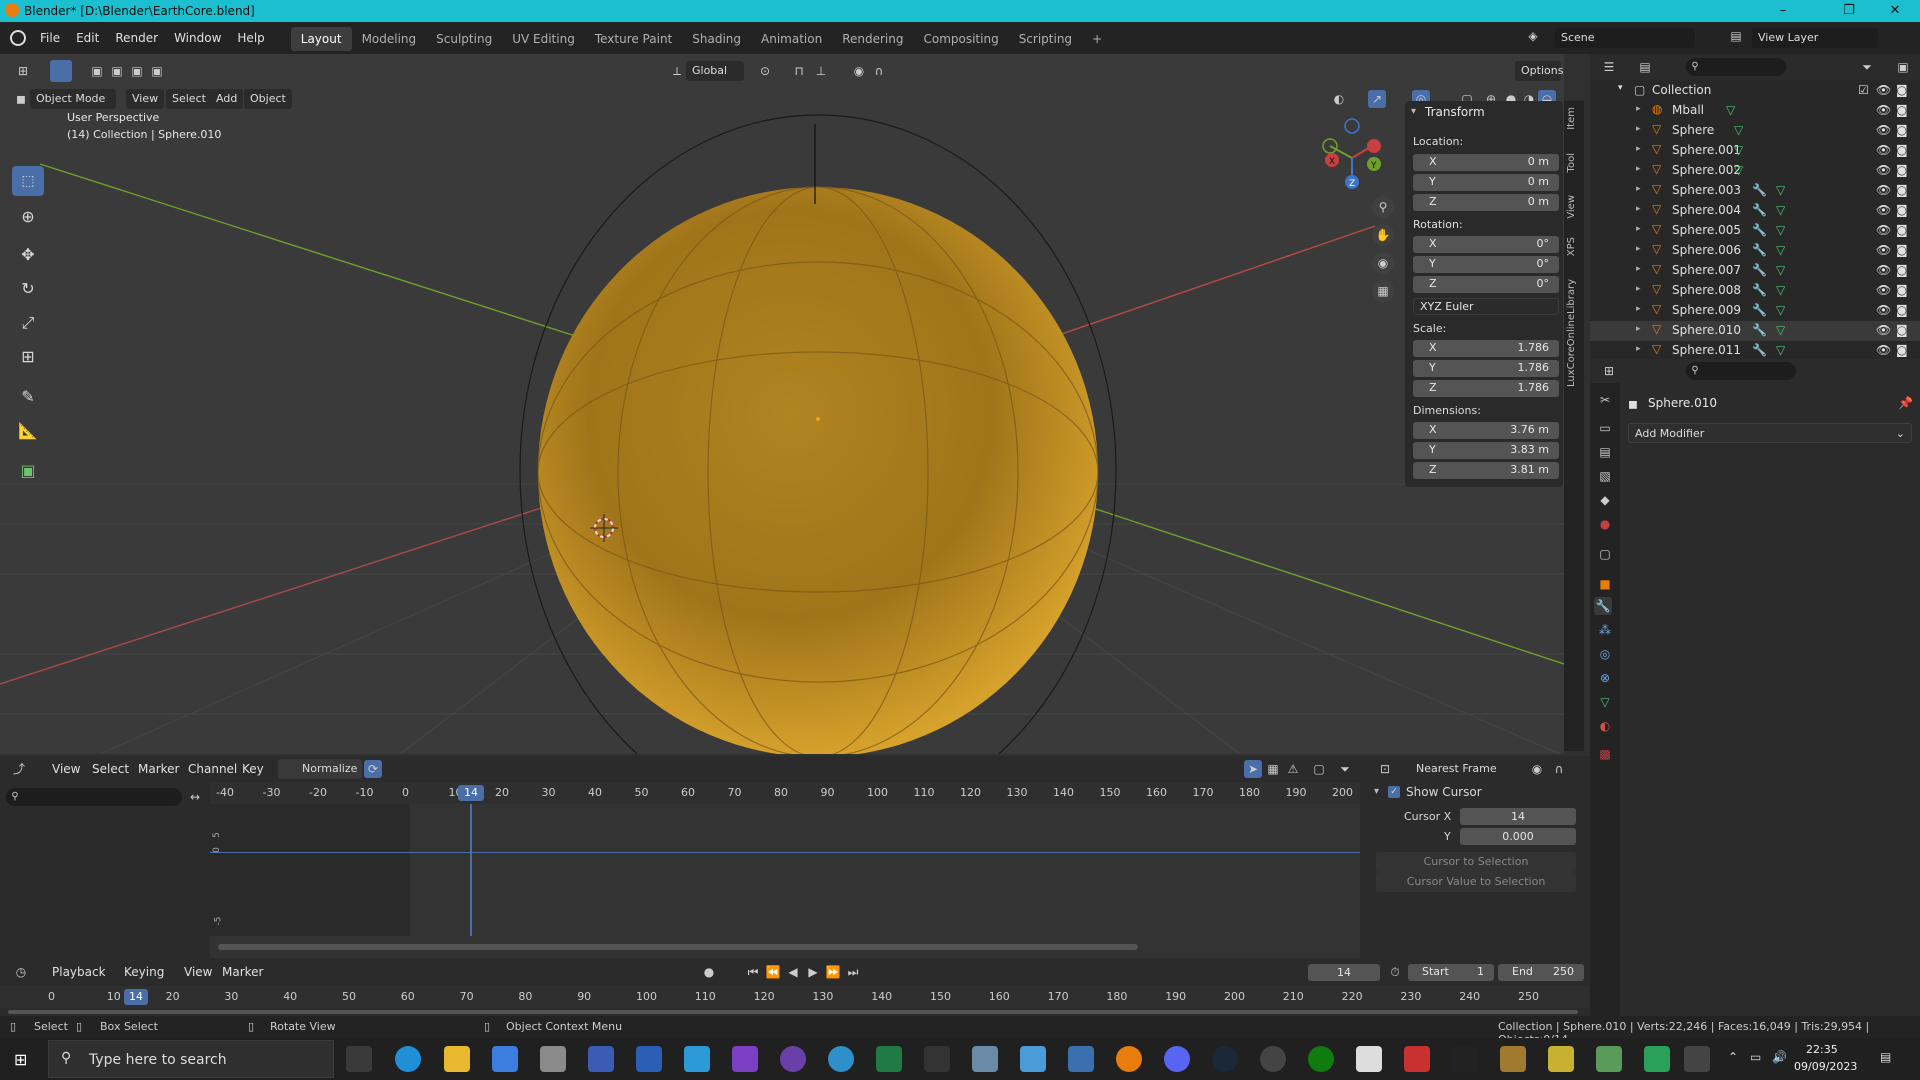 The width and height of the screenshot is (1920, 1080). Describe the element at coordinates (136, 997) in the screenshot. I see `timeline-playhead: 14` at that location.